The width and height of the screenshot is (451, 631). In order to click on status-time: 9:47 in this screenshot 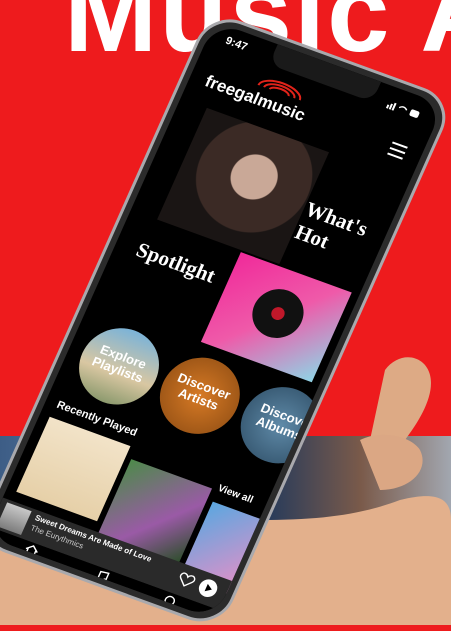, I will do `click(236, 44)`.